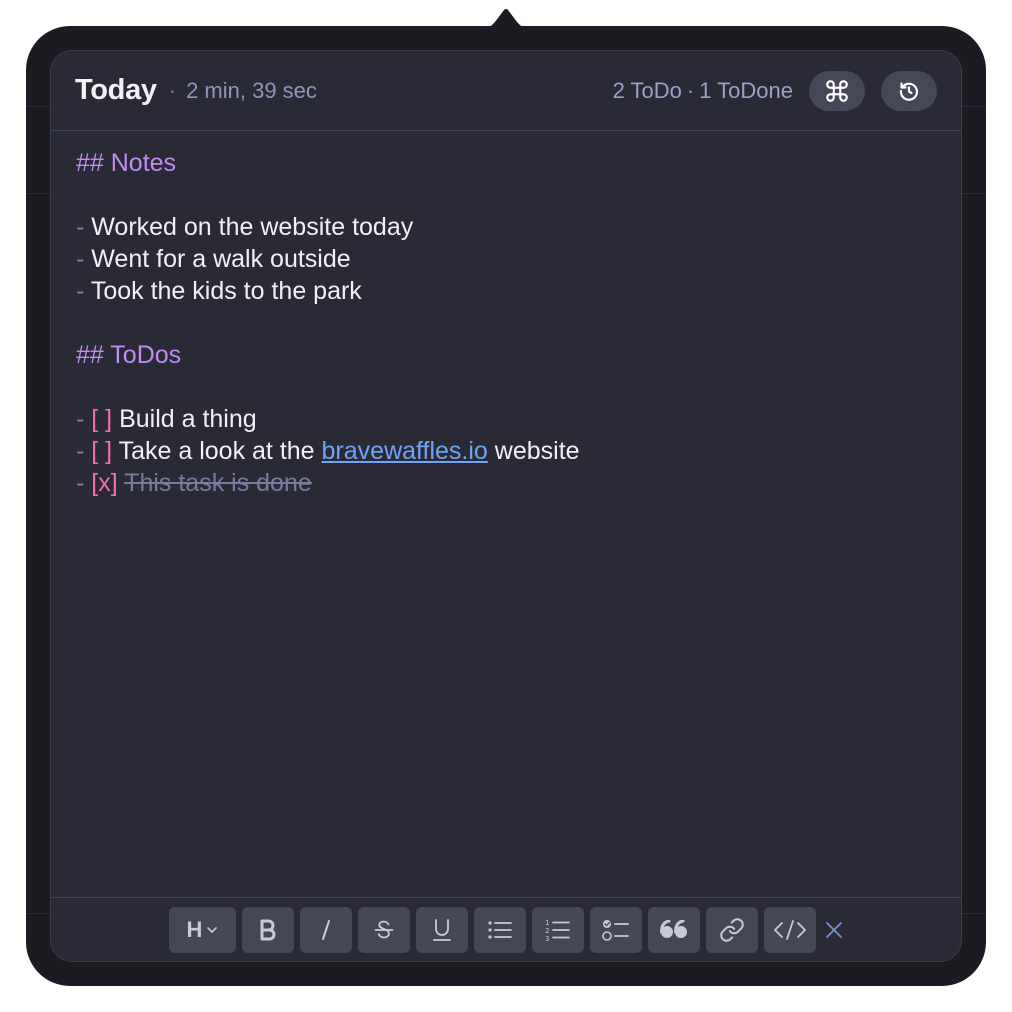 The image size is (1012, 1012). I want to click on checklist-button, so click(616, 930).